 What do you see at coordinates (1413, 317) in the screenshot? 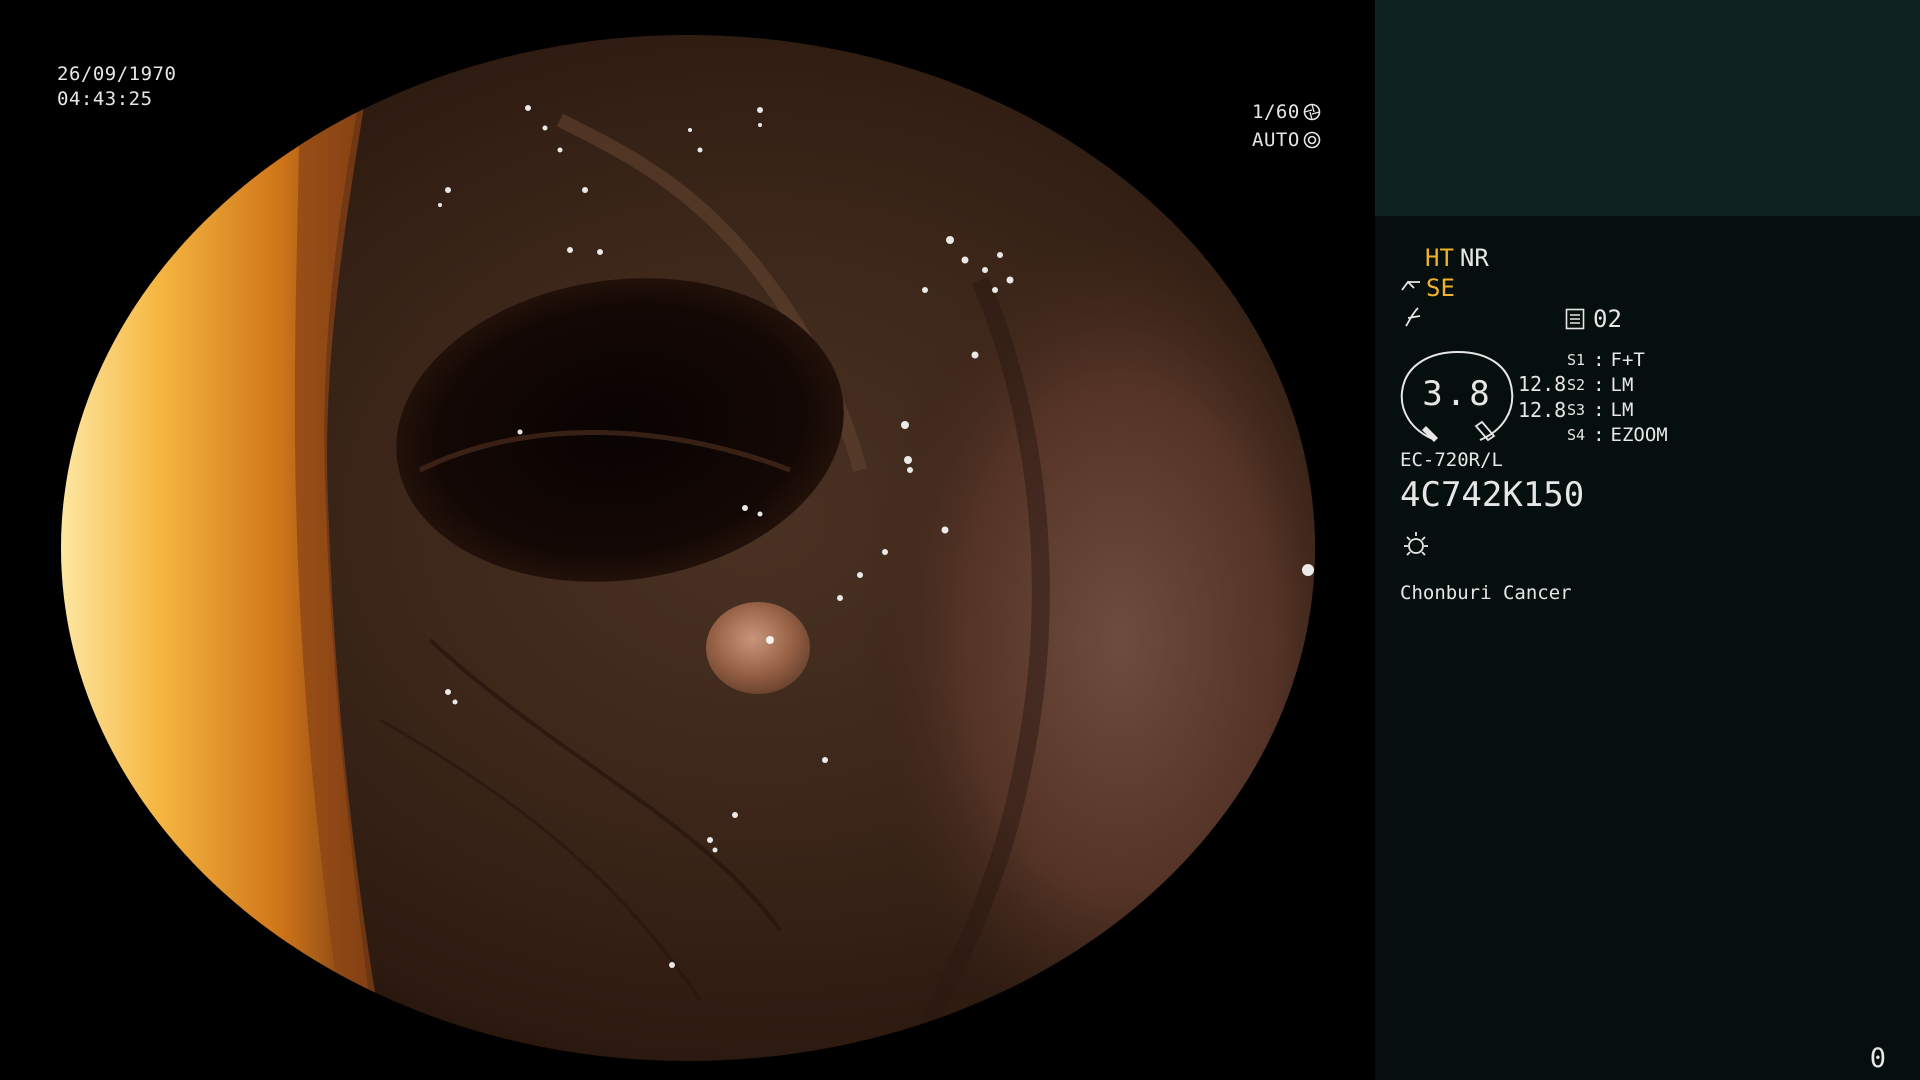
I see `freeze-icon` at bounding box center [1413, 317].